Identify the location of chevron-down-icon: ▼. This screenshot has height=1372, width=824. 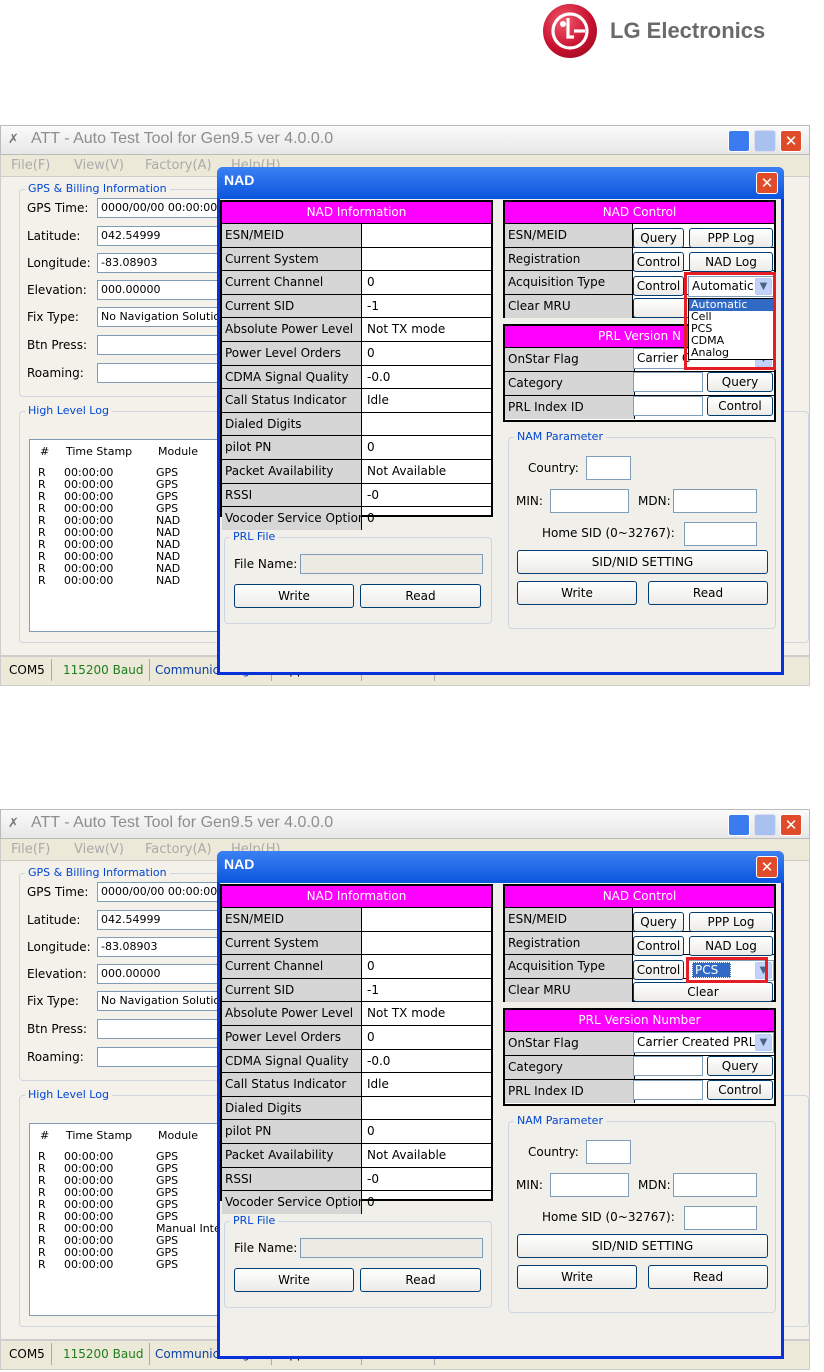
(763, 1042).